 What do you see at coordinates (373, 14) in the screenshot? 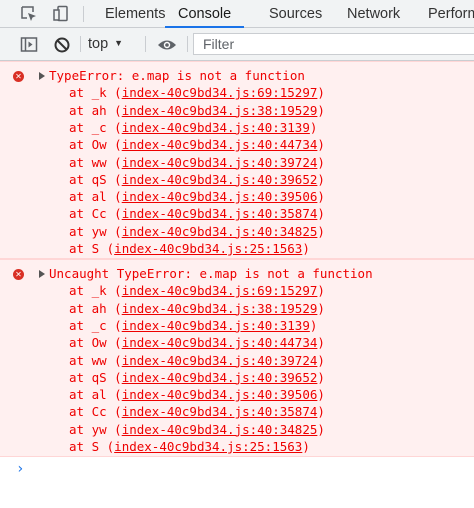
I see `tab-network: Network` at bounding box center [373, 14].